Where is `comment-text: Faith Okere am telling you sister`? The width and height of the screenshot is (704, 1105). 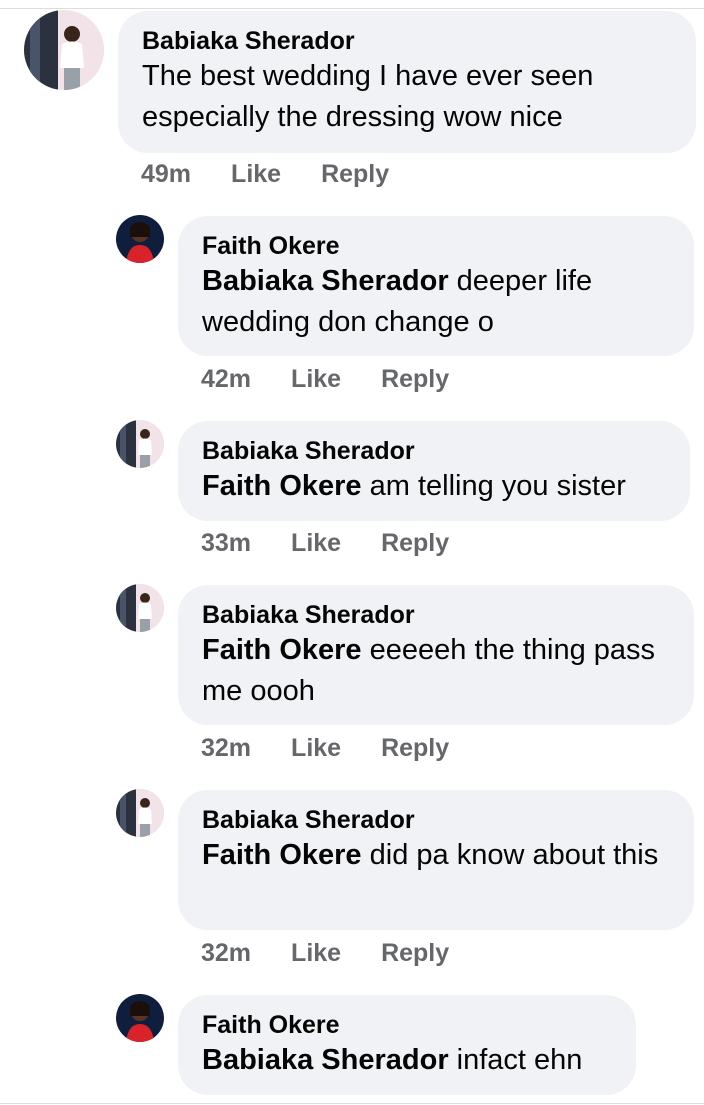
comment-text: Faith Okere am telling you sister is located at coordinates (434, 486).